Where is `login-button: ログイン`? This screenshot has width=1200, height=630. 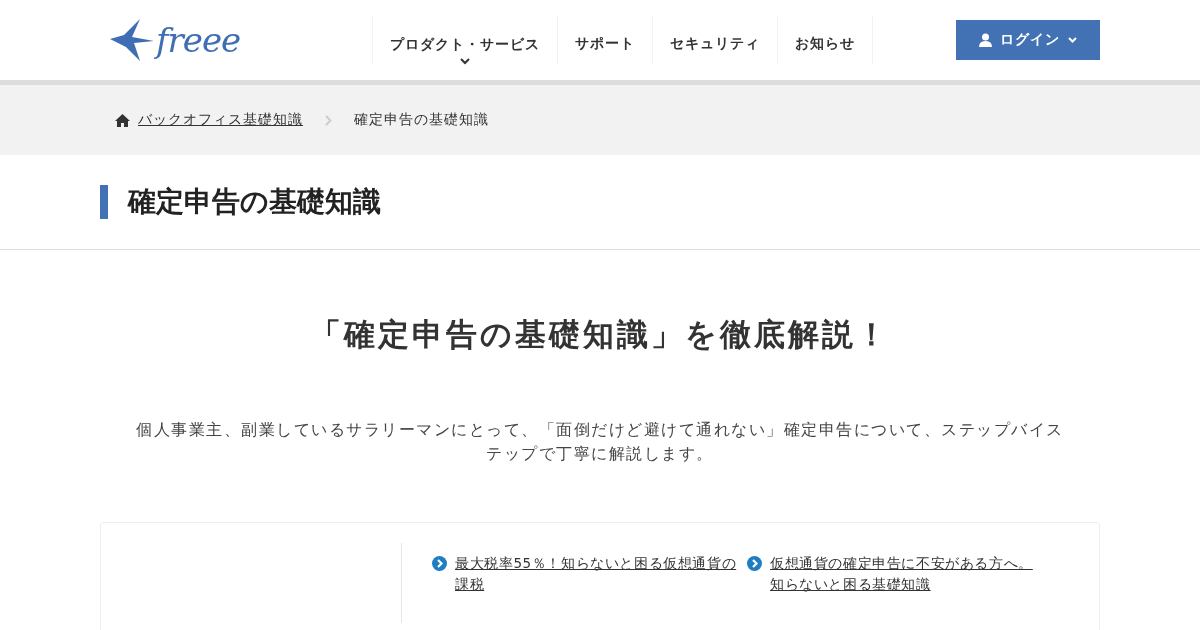 login-button: ログイン is located at coordinates (1028, 40).